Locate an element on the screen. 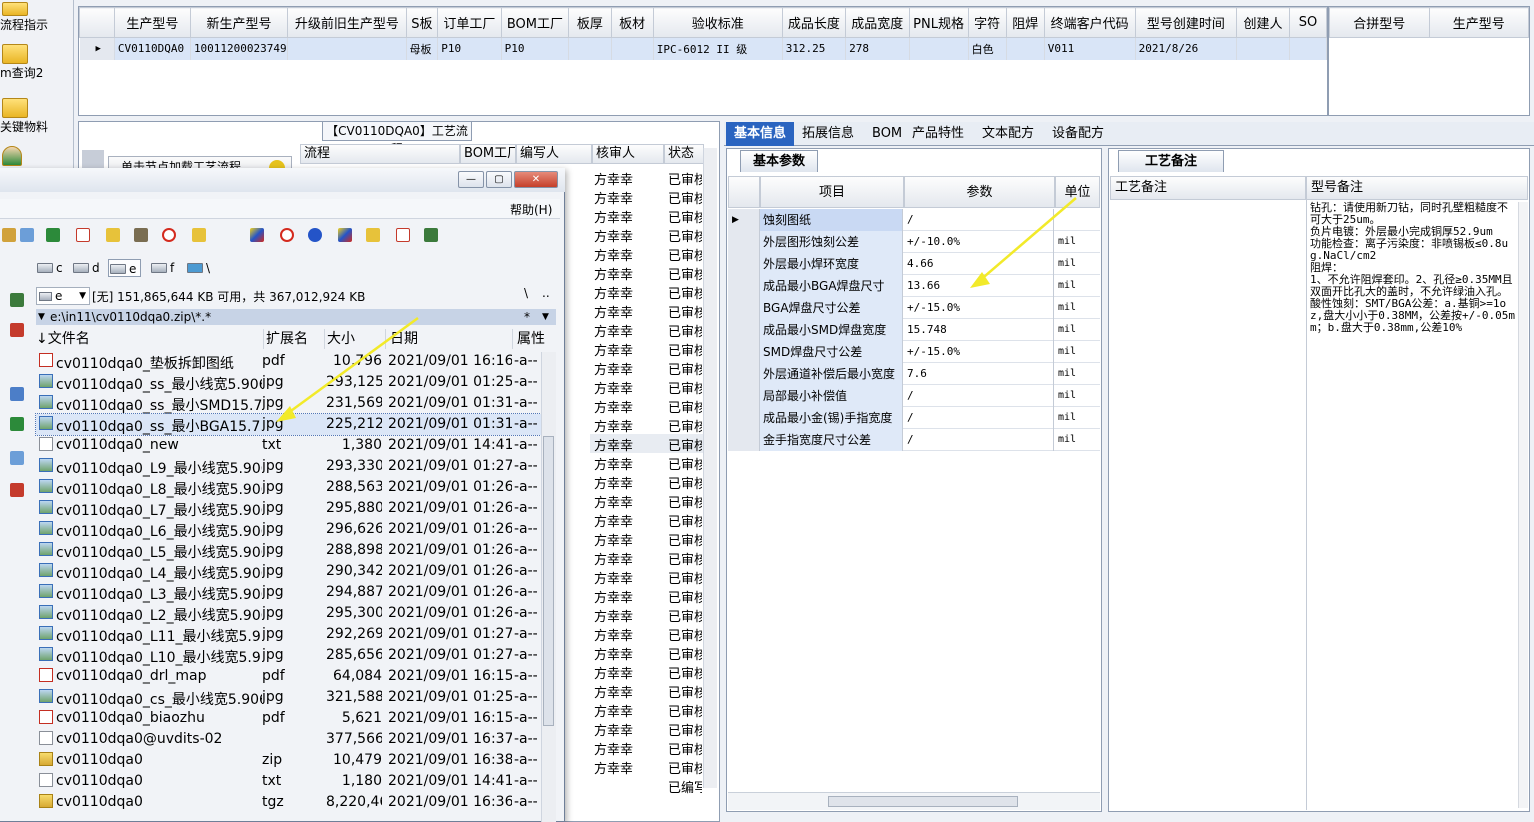 The width and height of the screenshot is (1534, 822). grid-cell: 278 is located at coordinates (877, 48).